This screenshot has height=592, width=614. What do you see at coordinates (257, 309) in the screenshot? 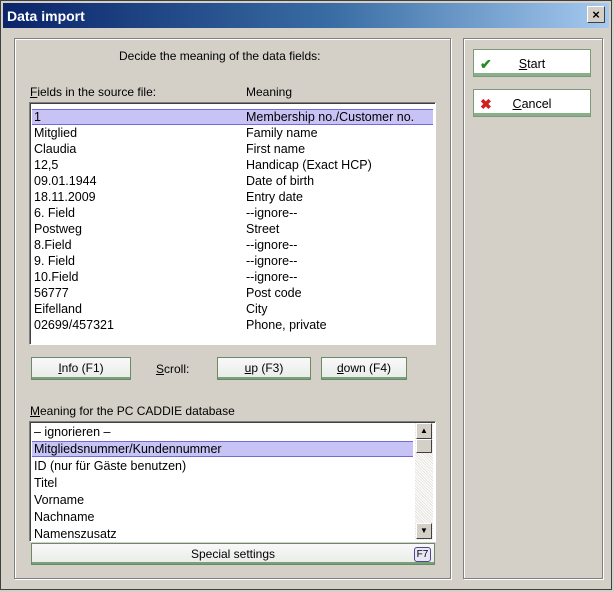
I see `meaning-value: City` at bounding box center [257, 309].